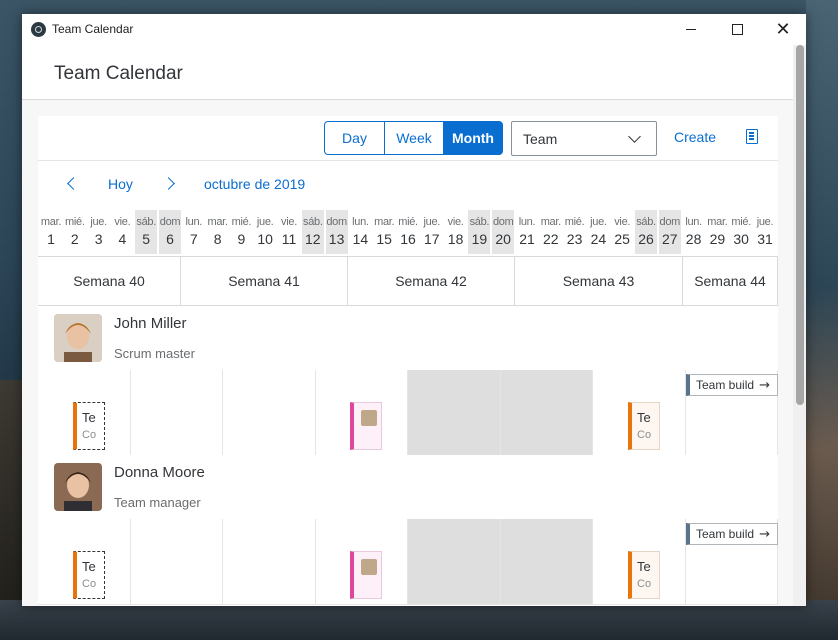 The height and width of the screenshot is (640, 838). I want to click on view-day-button: Day, so click(354, 138).